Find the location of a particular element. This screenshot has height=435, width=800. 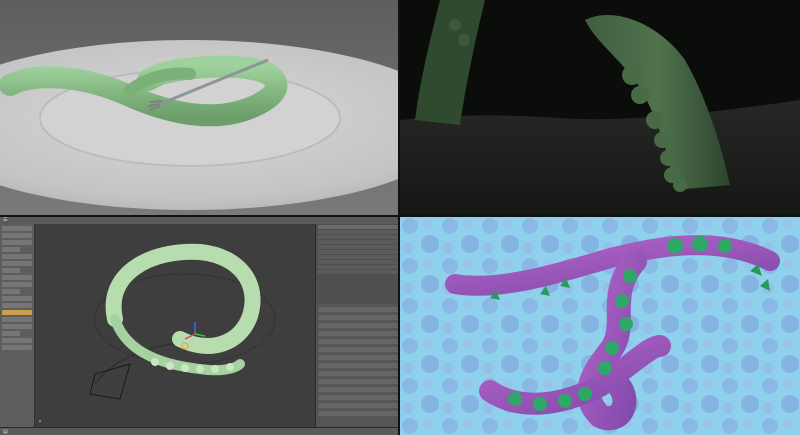

camera-icon is located at coordinates (110, 381).